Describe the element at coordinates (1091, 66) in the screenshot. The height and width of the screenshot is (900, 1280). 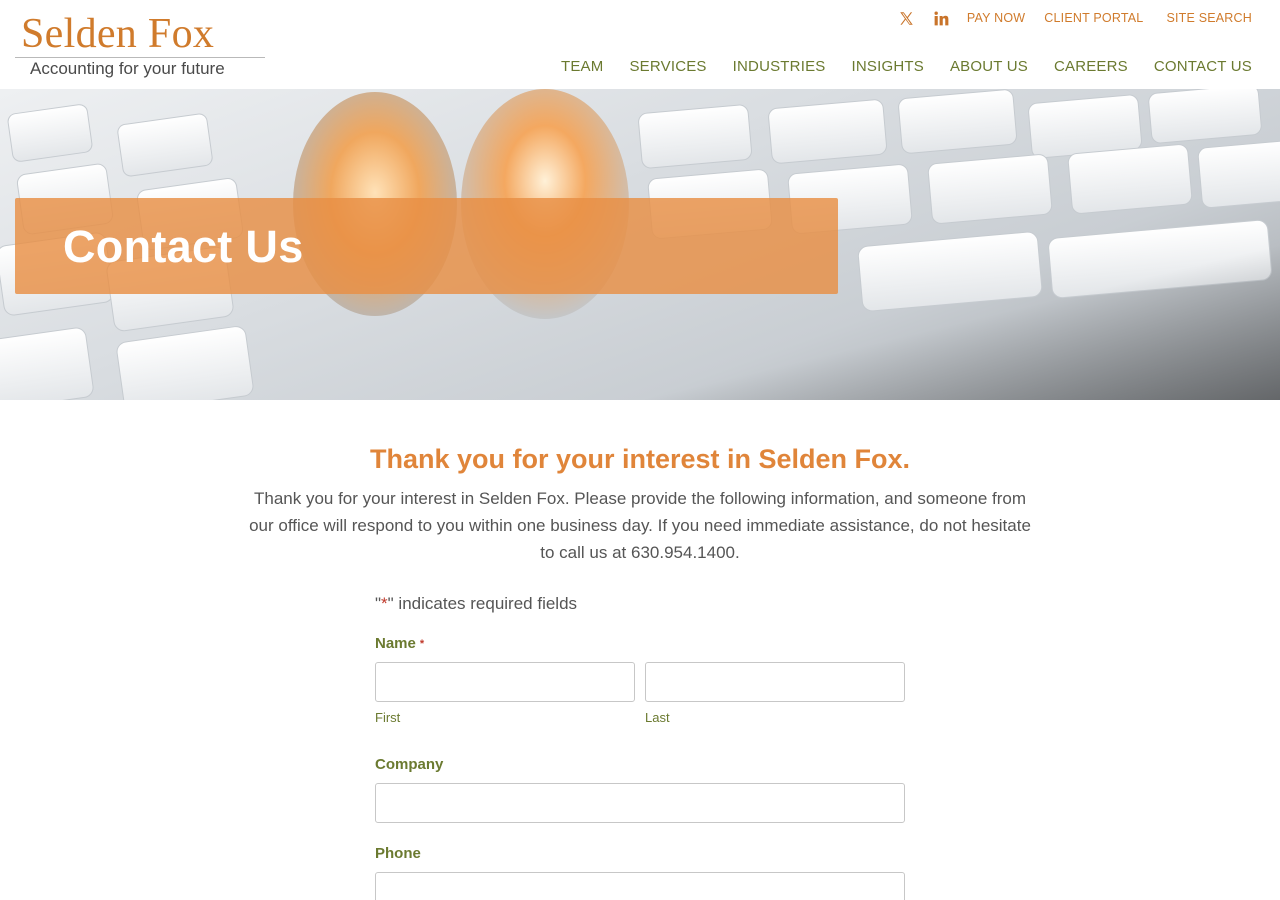
I see `nav-careers: CAREERS` at that location.